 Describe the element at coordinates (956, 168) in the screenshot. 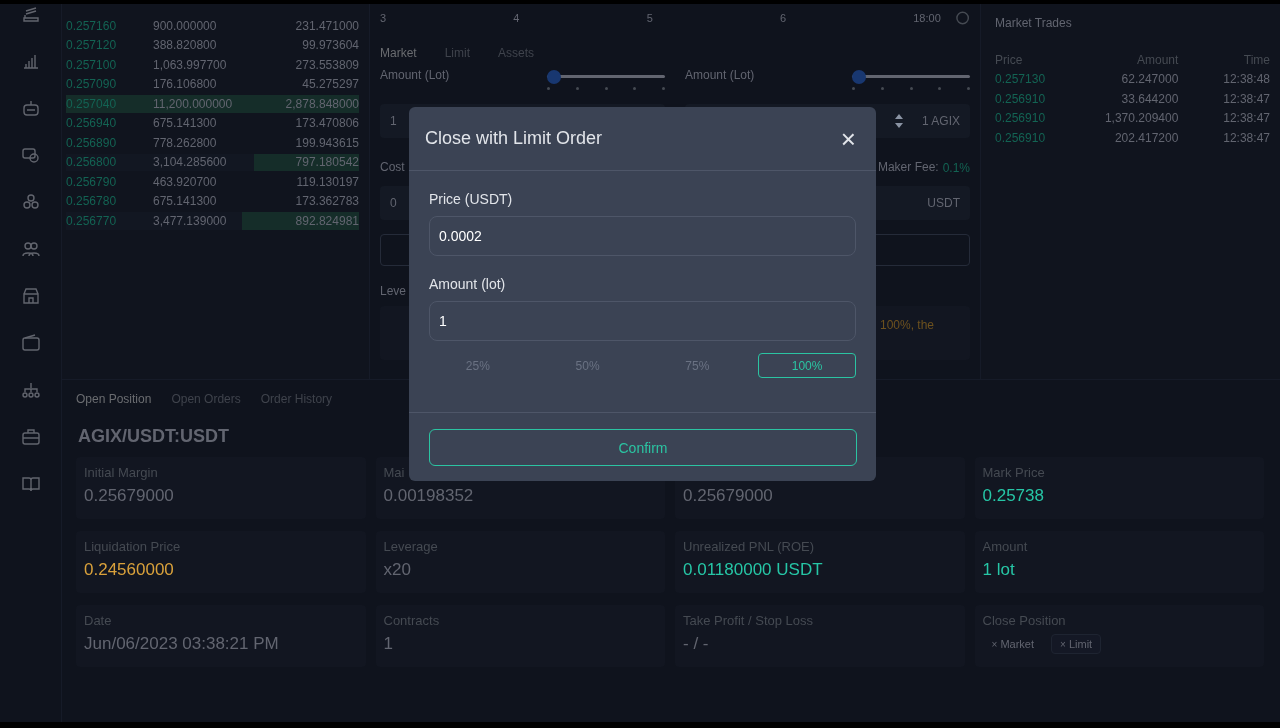

I see `fee-value: 0.1%` at that location.